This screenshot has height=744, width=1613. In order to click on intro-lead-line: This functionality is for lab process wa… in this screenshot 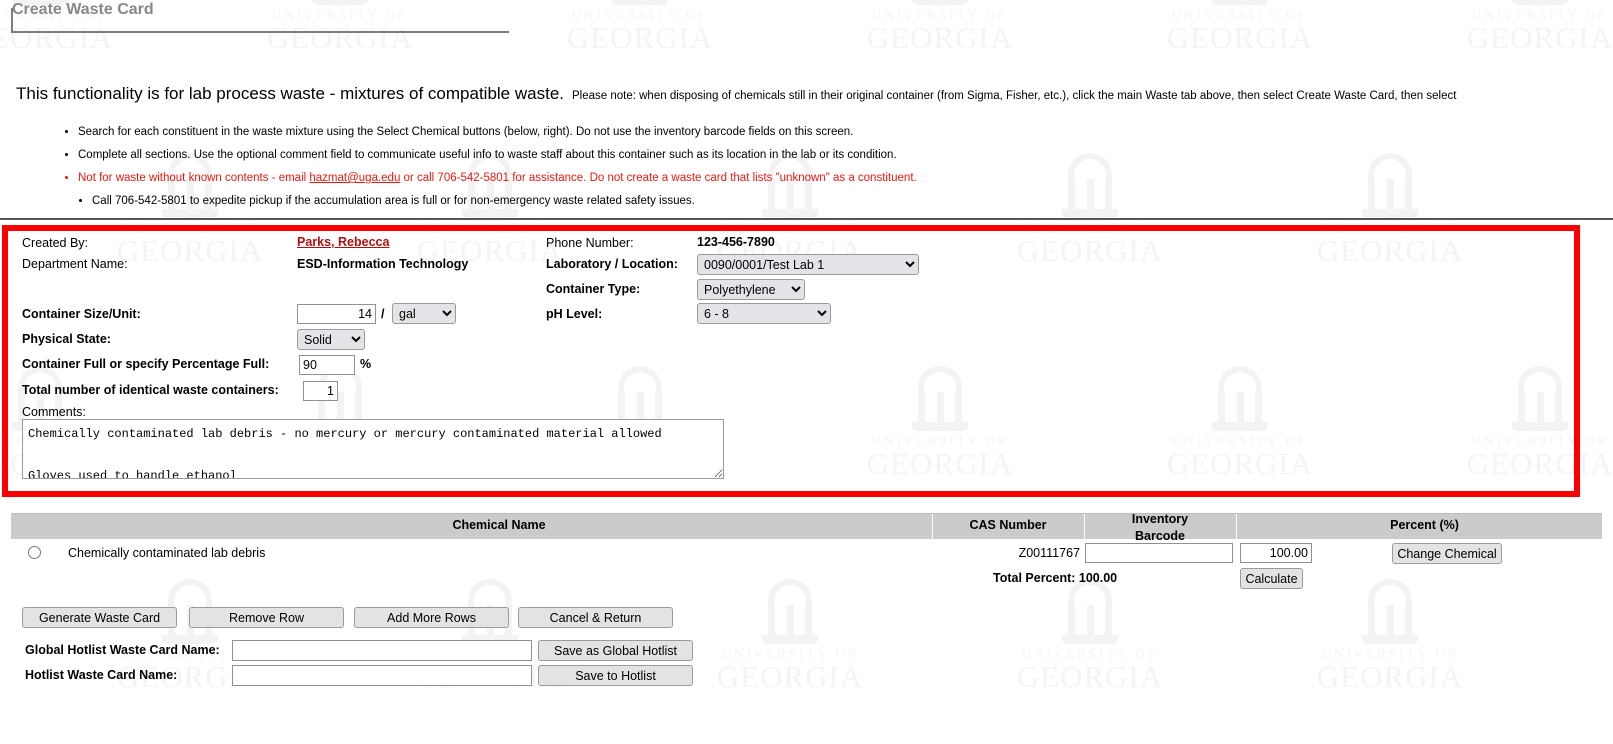, I will do `click(736, 94)`.